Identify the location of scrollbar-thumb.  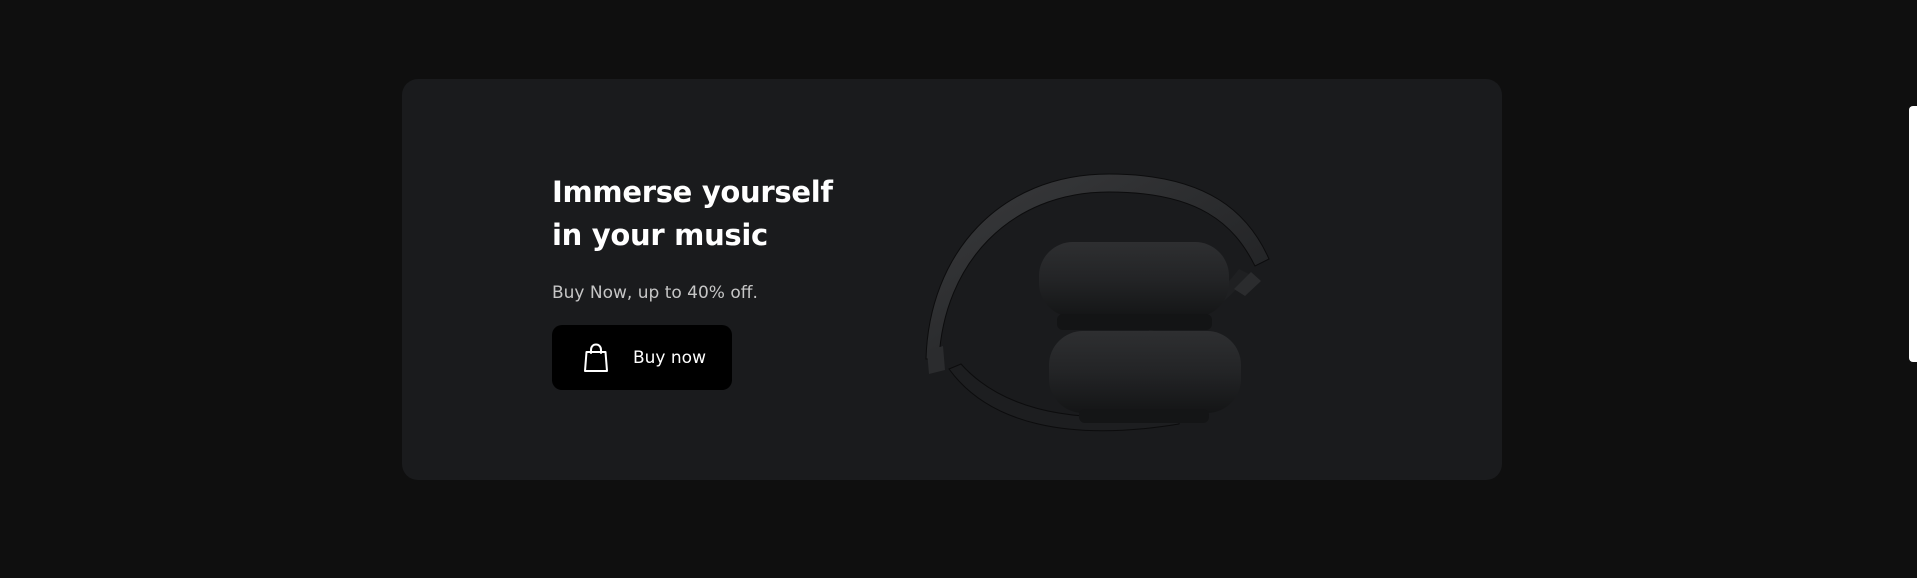
(1913, 234).